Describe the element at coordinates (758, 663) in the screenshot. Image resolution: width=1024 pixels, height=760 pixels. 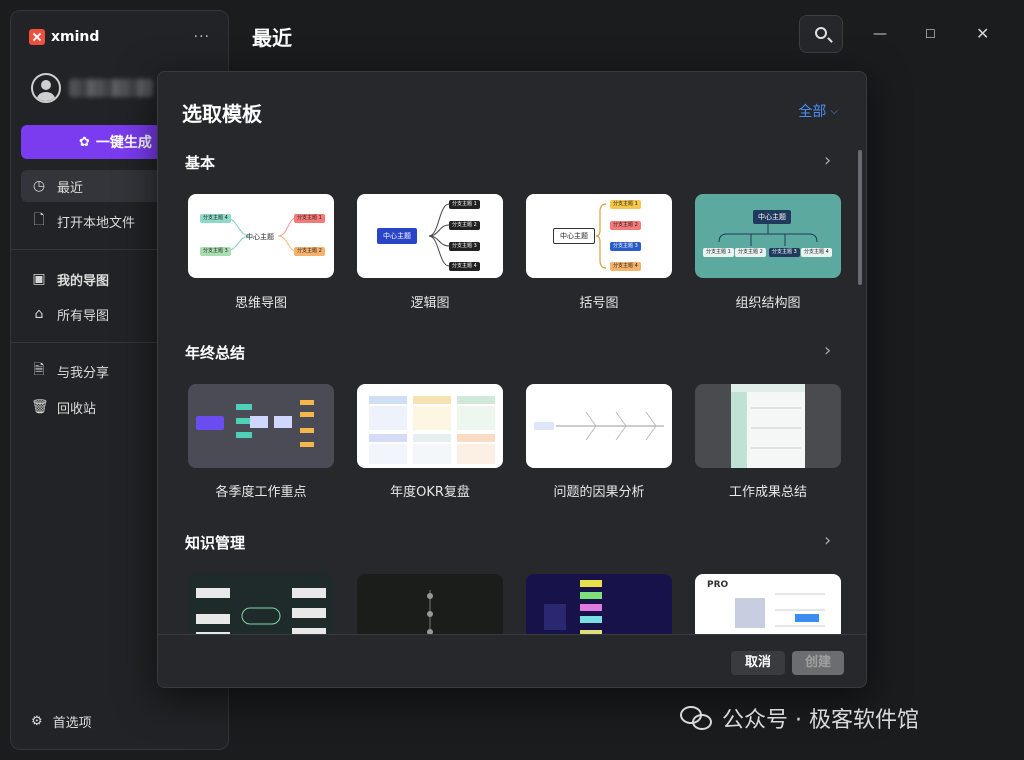
I see `cancel-button: 取消` at that location.